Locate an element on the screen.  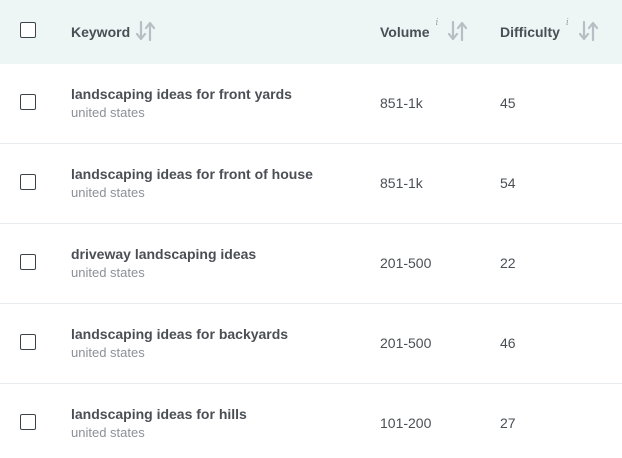
volume-column-header: Volume i is located at coordinates (424, 32).